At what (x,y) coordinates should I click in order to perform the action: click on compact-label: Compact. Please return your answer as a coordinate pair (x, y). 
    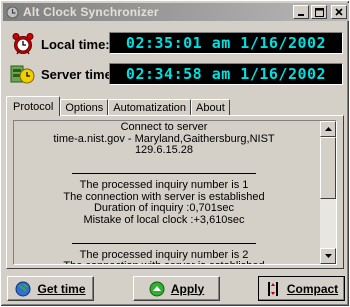
    Looking at the image, I should click on (312, 288).